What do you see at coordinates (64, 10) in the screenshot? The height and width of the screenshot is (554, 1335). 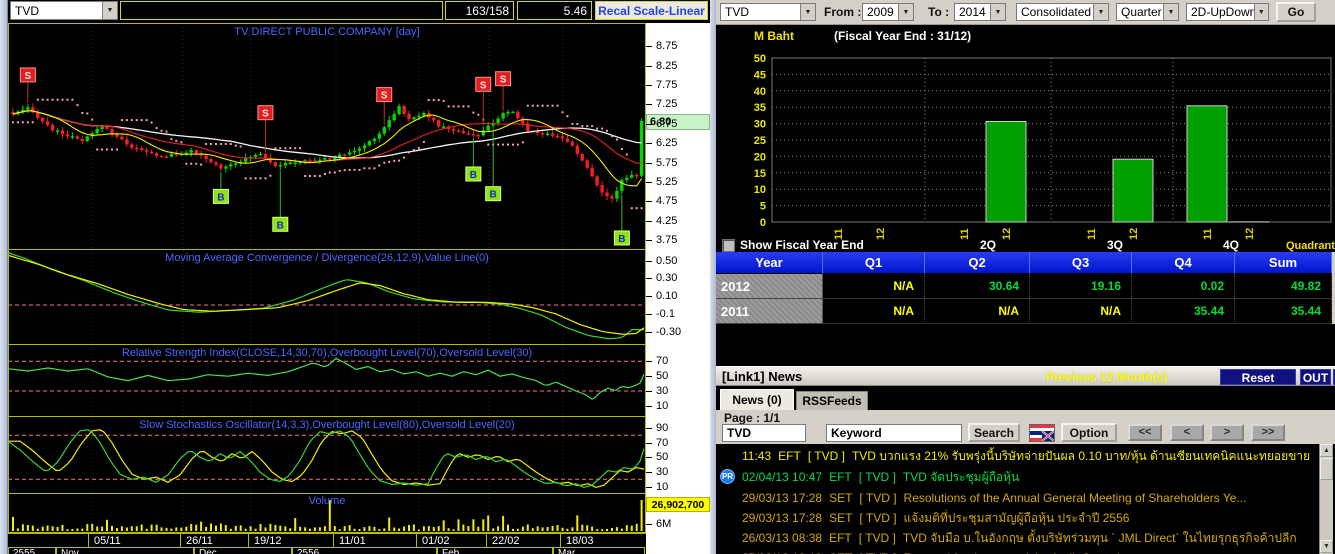 I see `symbol-combo: TVD ▼` at bounding box center [64, 10].